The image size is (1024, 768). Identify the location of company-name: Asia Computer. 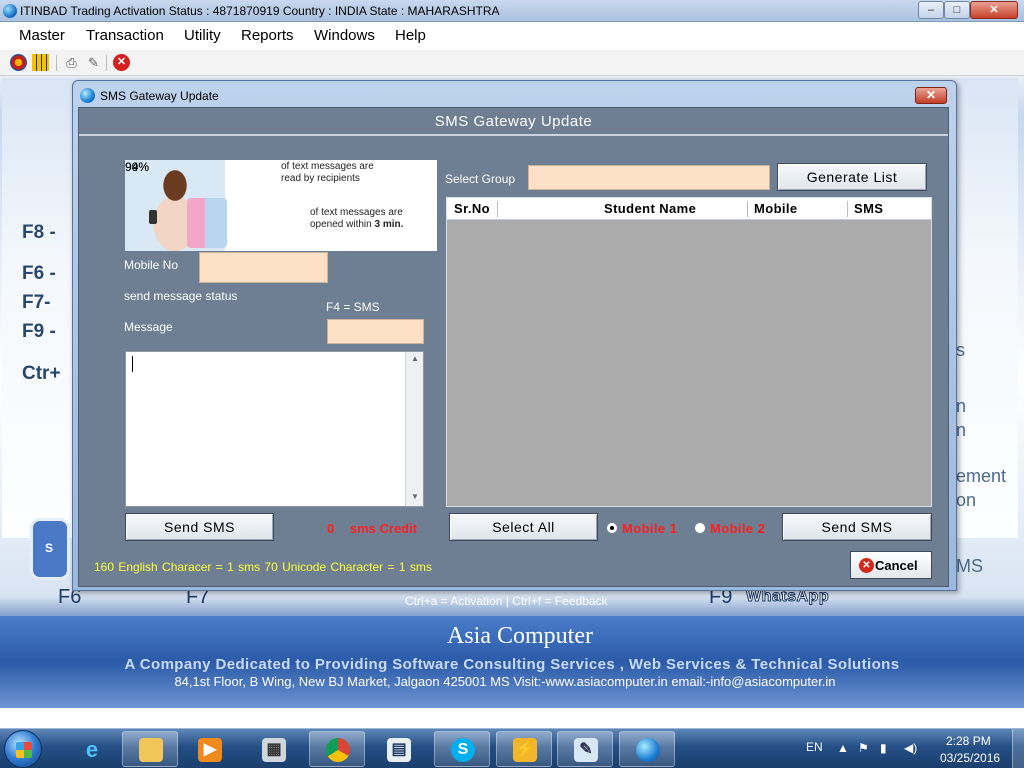
(520, 636).